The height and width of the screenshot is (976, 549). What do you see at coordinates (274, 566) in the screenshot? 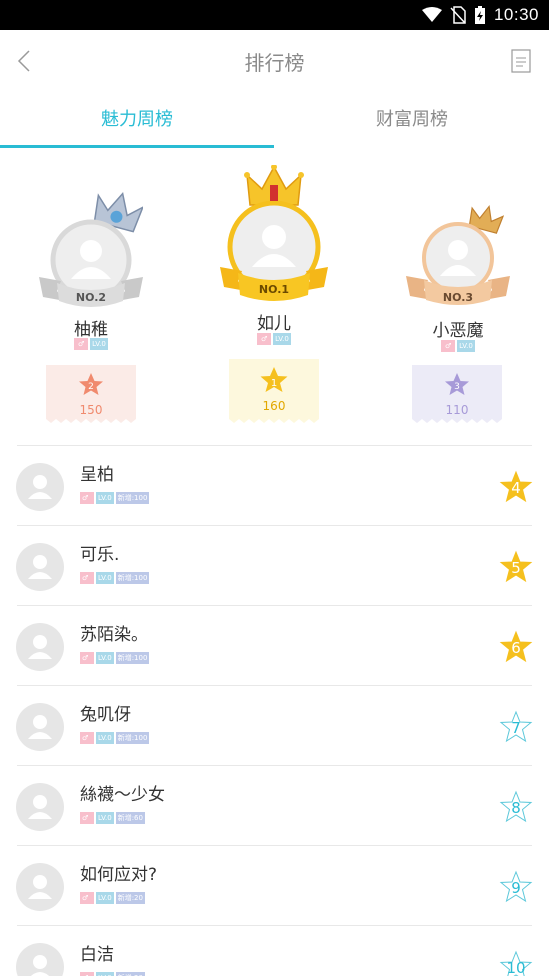
I see `list-item: 可乐. ♂ LV.0 新增:100 5` at bounding box center [274, 566].